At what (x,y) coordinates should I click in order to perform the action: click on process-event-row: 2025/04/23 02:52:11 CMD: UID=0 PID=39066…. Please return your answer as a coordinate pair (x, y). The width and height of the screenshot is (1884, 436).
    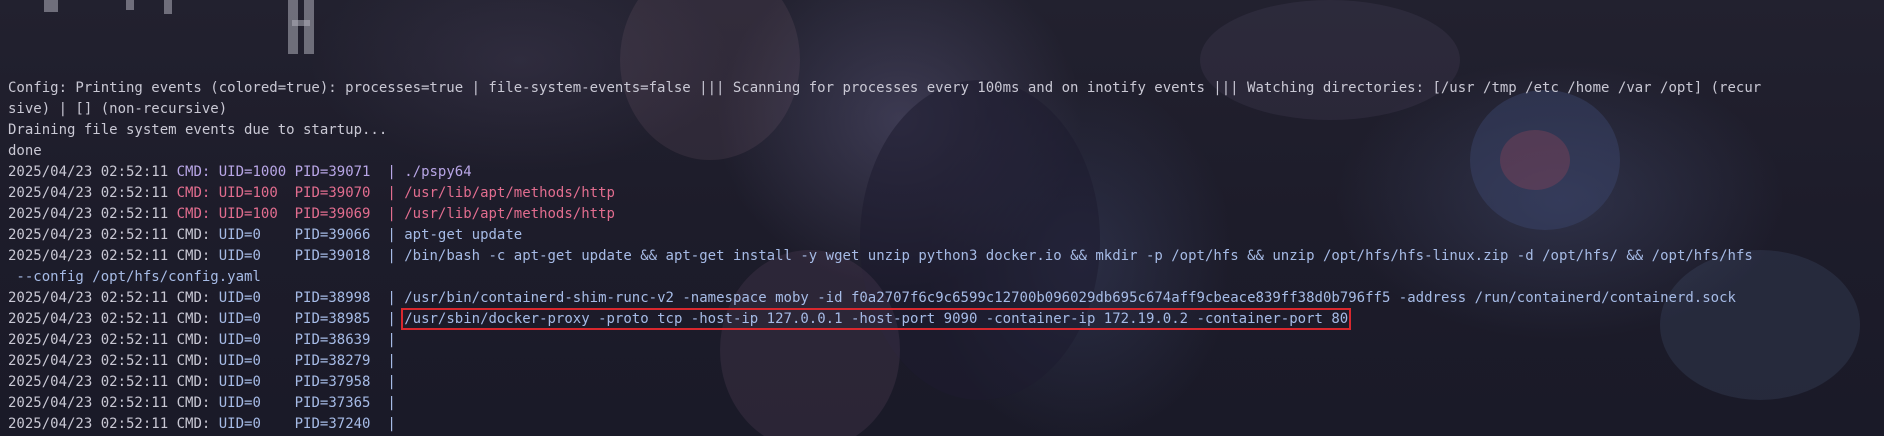
    Looking at the image, I should click on (944, 235).